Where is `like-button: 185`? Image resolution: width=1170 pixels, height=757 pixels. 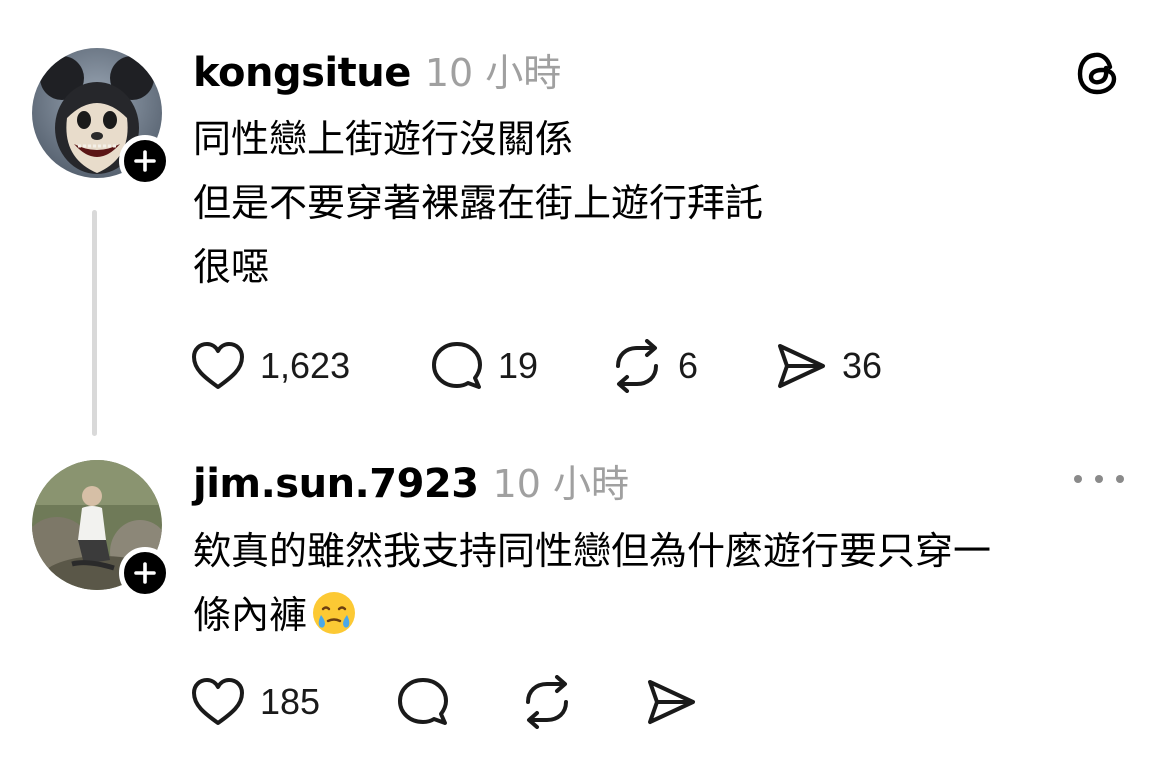 like-button: 185 is located at coordinates (255, 702).